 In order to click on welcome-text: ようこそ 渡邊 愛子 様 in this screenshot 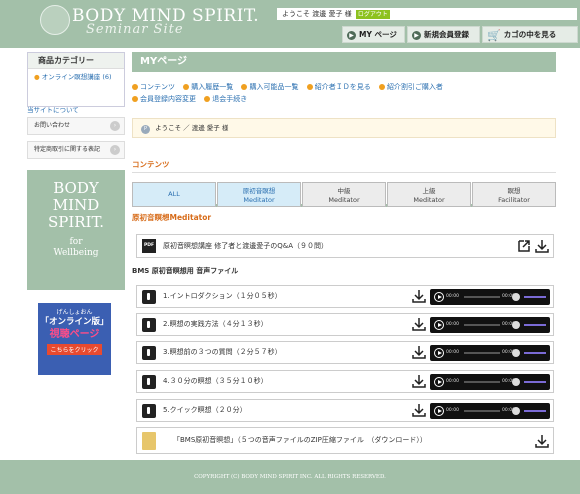, I will do `click(317, 14)`.